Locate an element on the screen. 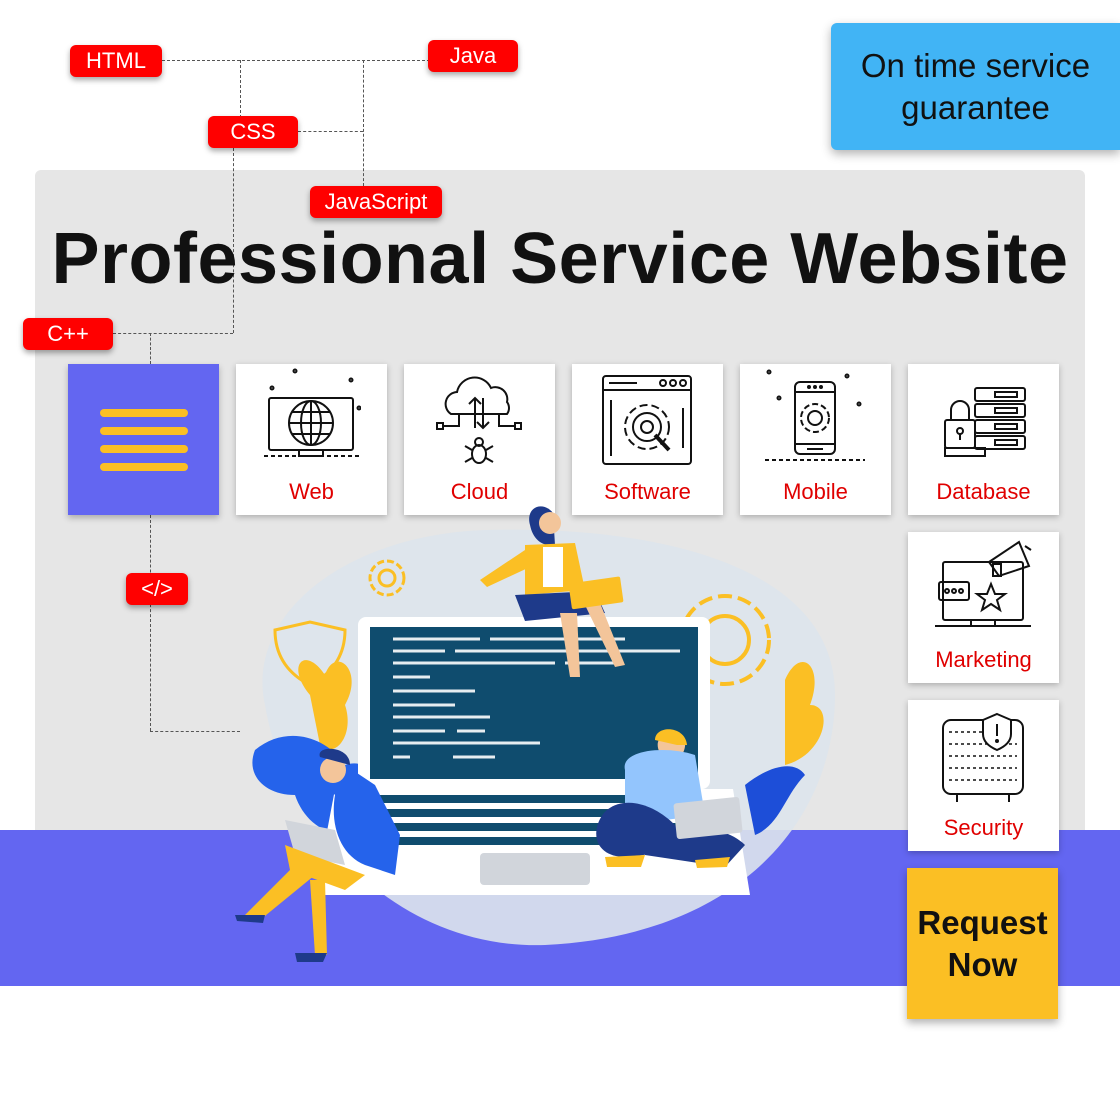 The height and width of the screenshot is (1120, 1120). request-label-line1: Request is located at coordinates (982, 922).